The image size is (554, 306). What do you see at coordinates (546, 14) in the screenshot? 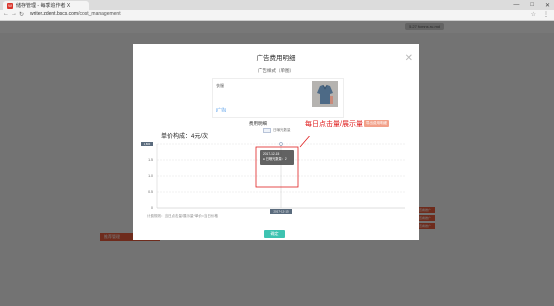
I see `browser-menu-icon: ⋮` at bounding box center [546, 14].